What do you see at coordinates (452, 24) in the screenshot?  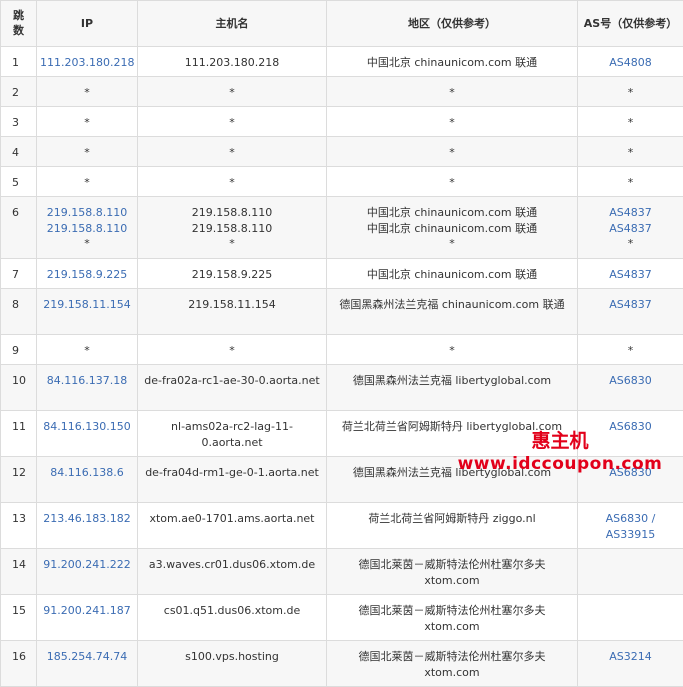 I see `header-region: 地区（仅供参考）` at bounding box center [452, 24].